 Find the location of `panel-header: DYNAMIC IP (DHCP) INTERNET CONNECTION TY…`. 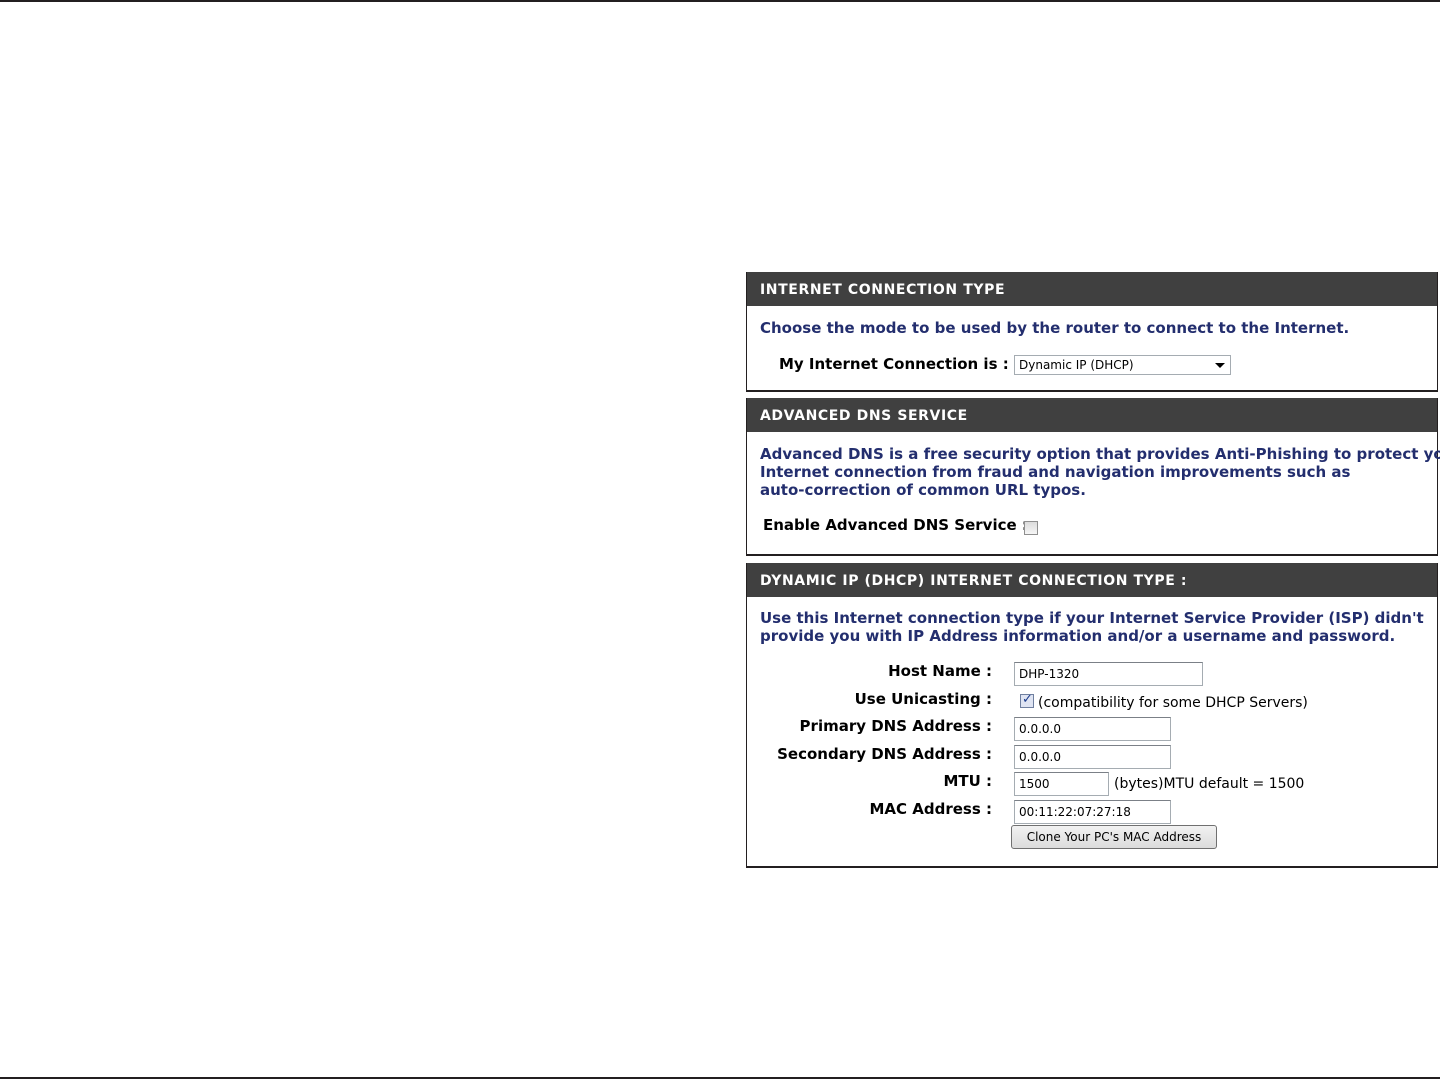

panel-header: DYNAMIC IP (DHCP) INTERNET CONNECTION TY… is located at coordinates (1092, 580).